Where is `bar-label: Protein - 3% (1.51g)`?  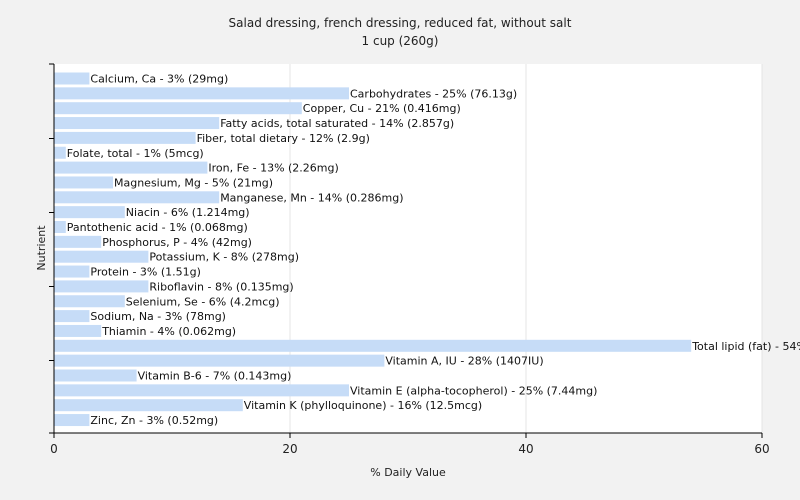 bar-label: Protein - 3% (1.51g) is located at coordinates (145, 272).